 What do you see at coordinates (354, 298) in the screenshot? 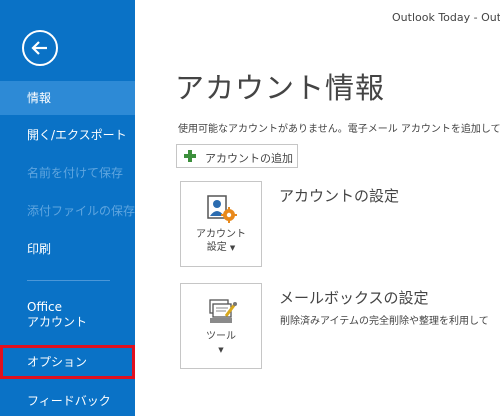
I see `mailbox-settings-title: メールボックスの設定` at bounding box center [354, 298].